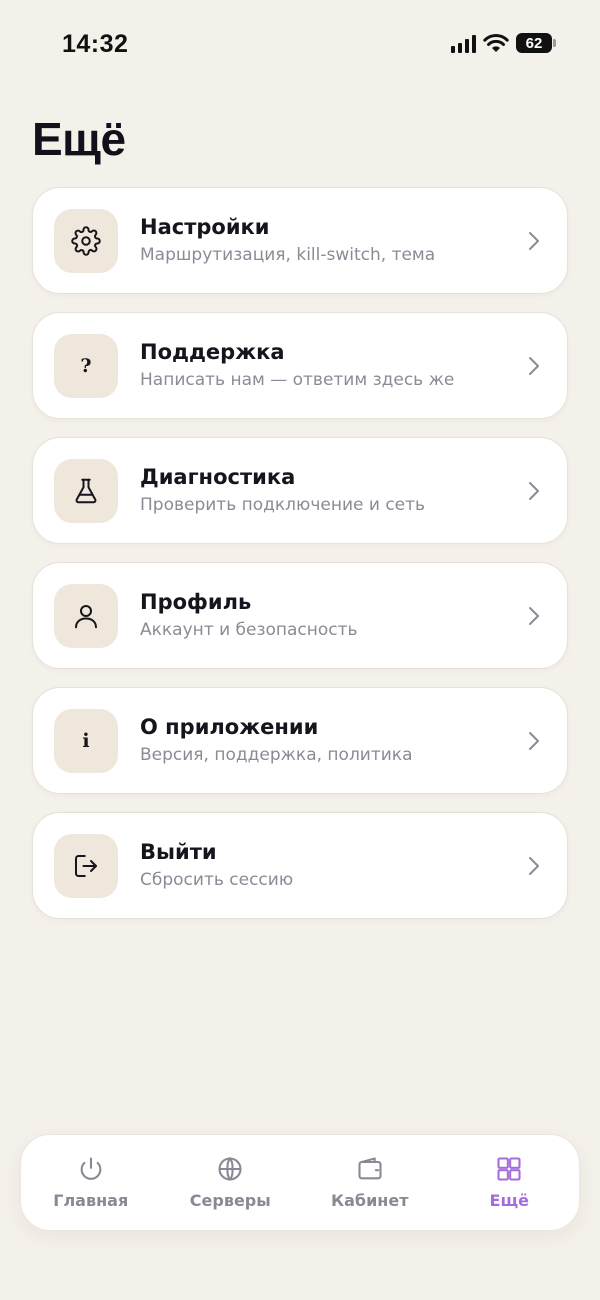 This screenshot has height=1300, width=600. Describe the element at coordinates (509, 1169) in the screenshot. I see `grid-icon` at that location.